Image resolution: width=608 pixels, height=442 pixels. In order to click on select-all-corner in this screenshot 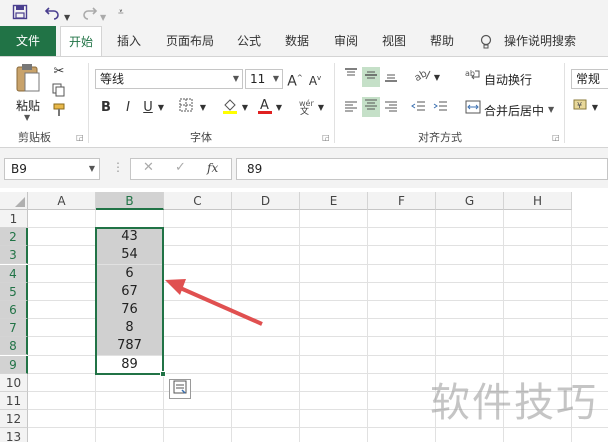, I will do `click(14, 201)`.